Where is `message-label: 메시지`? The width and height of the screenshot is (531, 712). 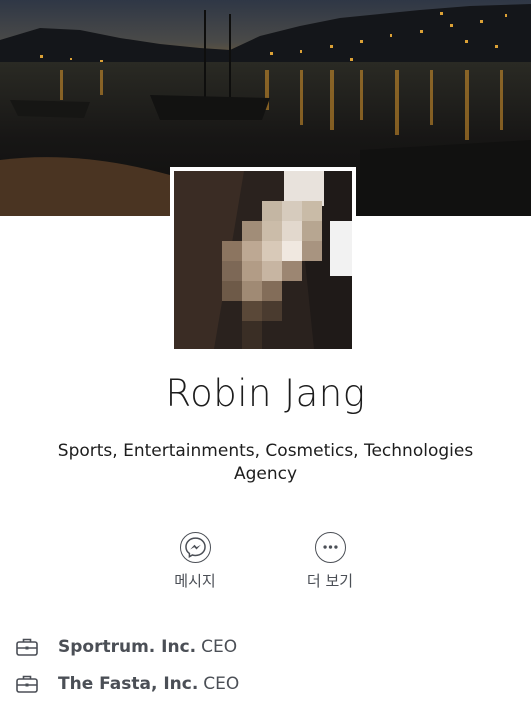 message-label: 메시지 is located at coordinates (195, 581).